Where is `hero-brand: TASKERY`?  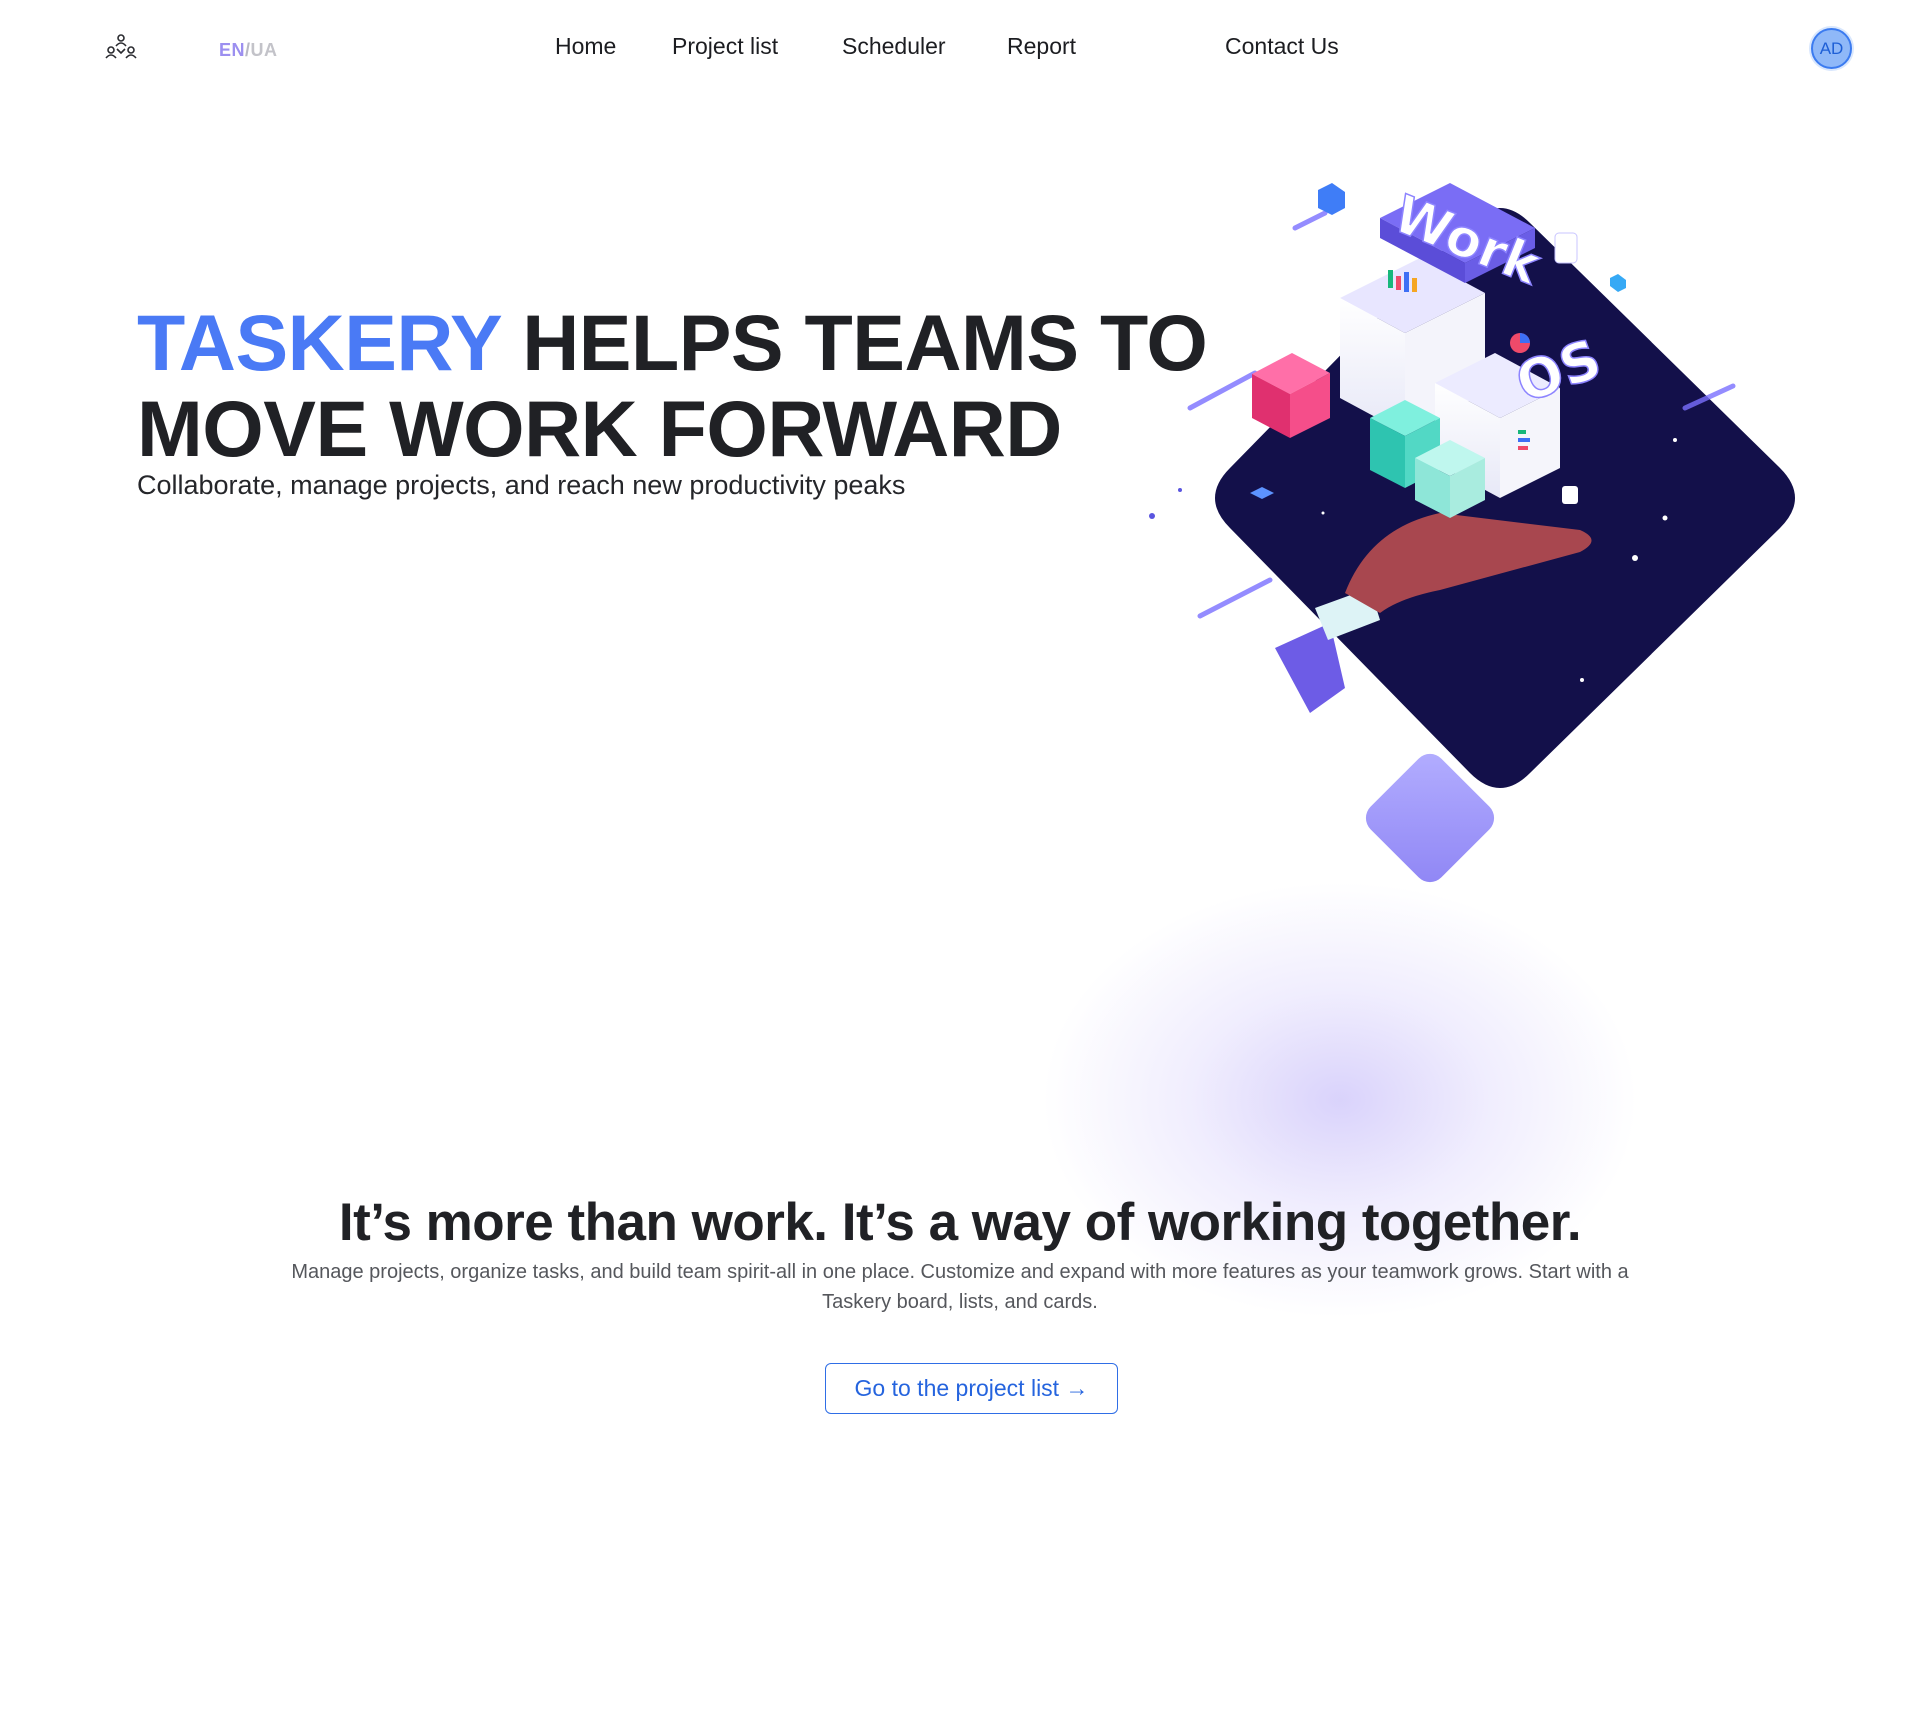 hero-brand: TASKERY is located at coordinates (319, 342).